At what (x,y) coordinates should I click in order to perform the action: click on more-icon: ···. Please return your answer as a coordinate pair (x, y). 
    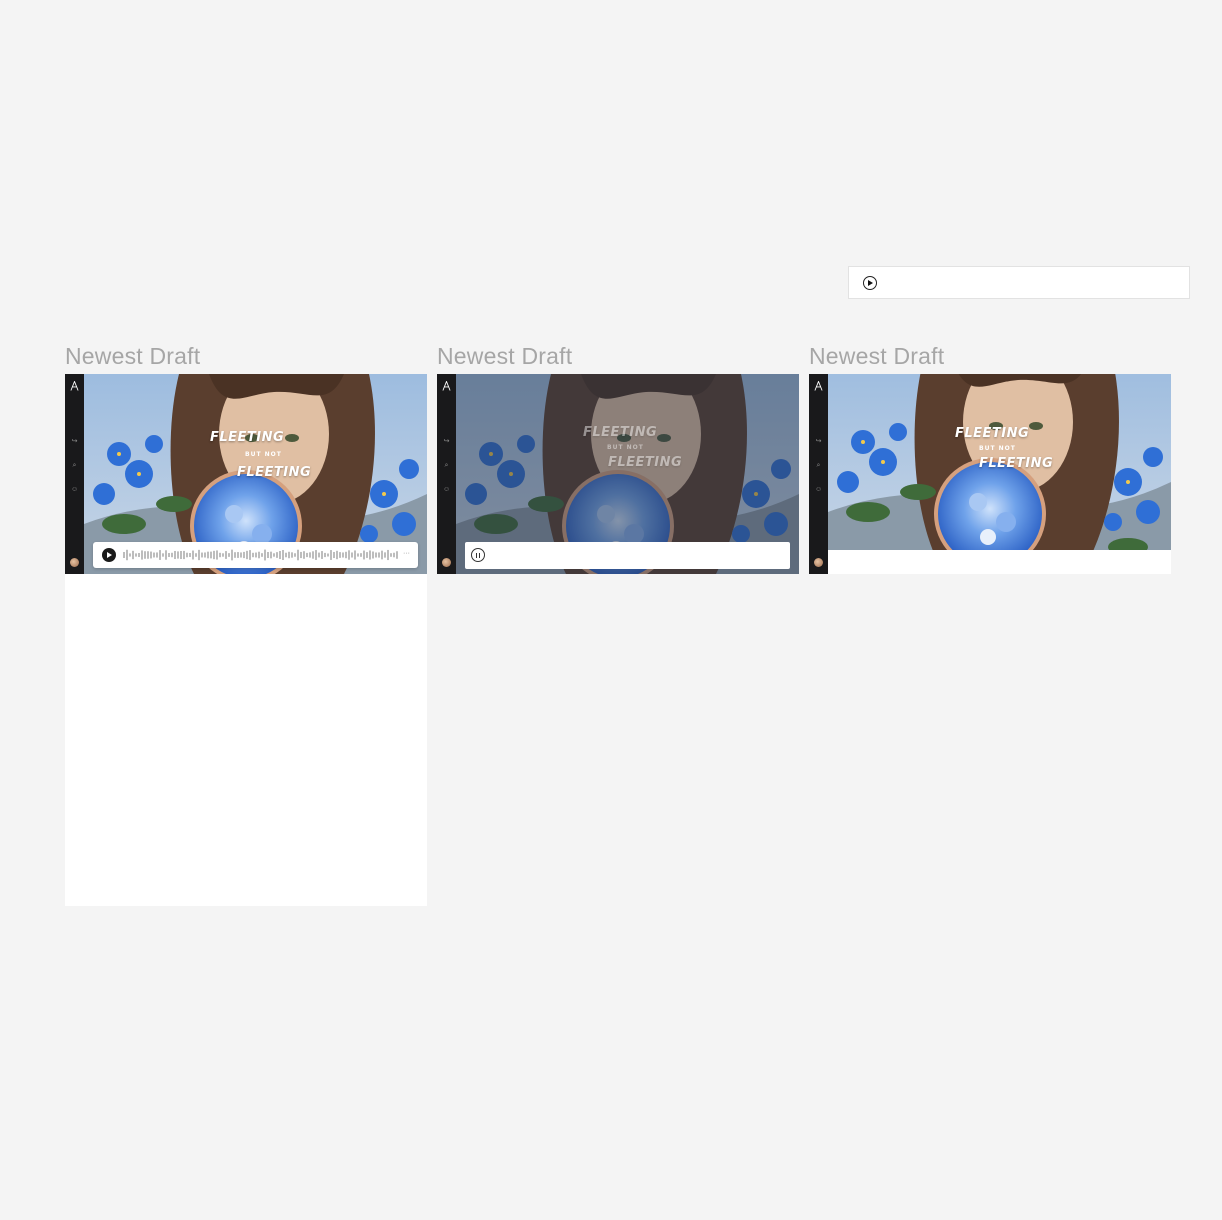
    Looking at the image, I should click on (406, 554).